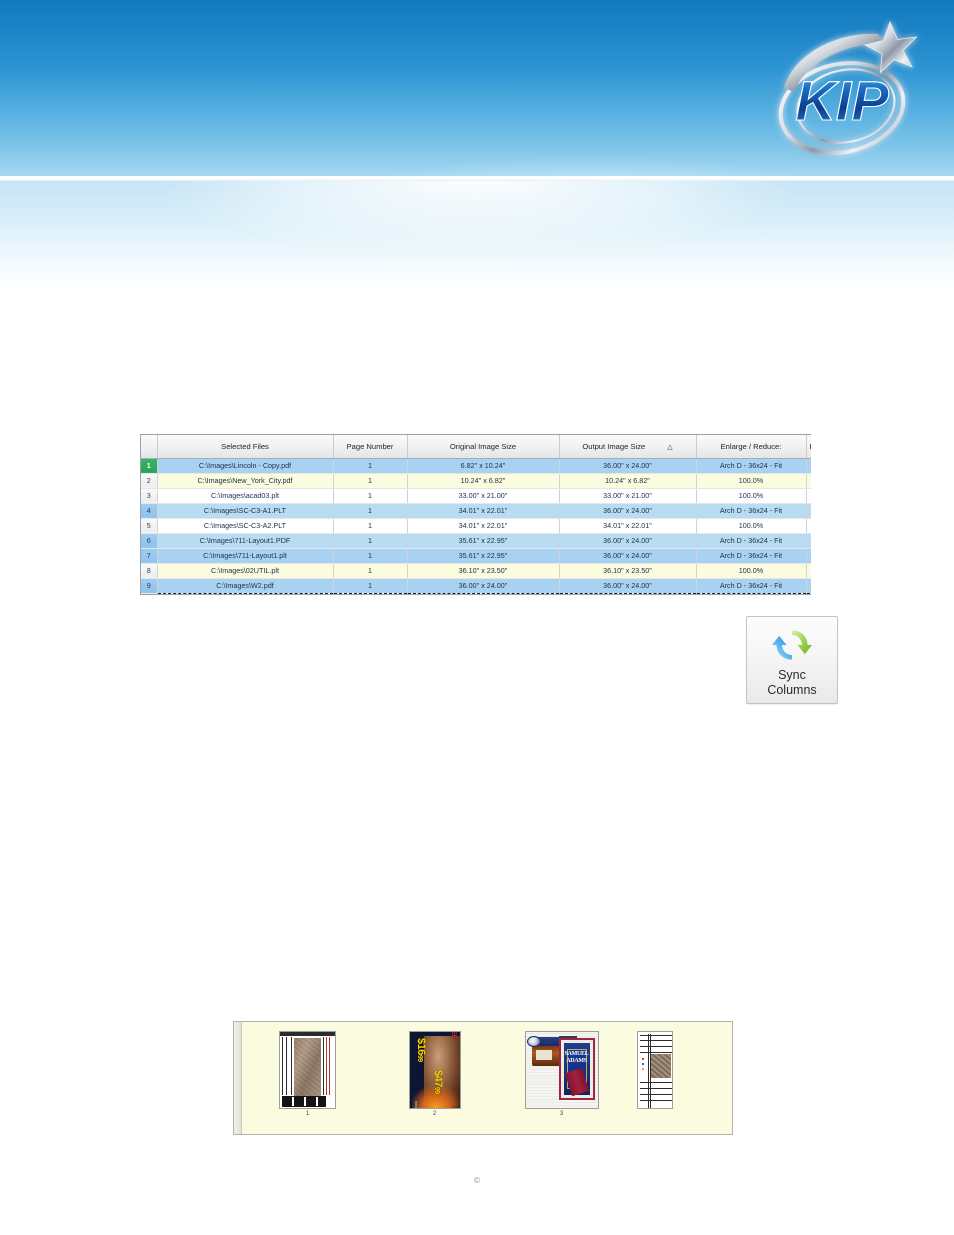 This screenshot has height=1235, width=954. I want to click on cell-original-size: 33.00" x 21.00", so click(483, 496).